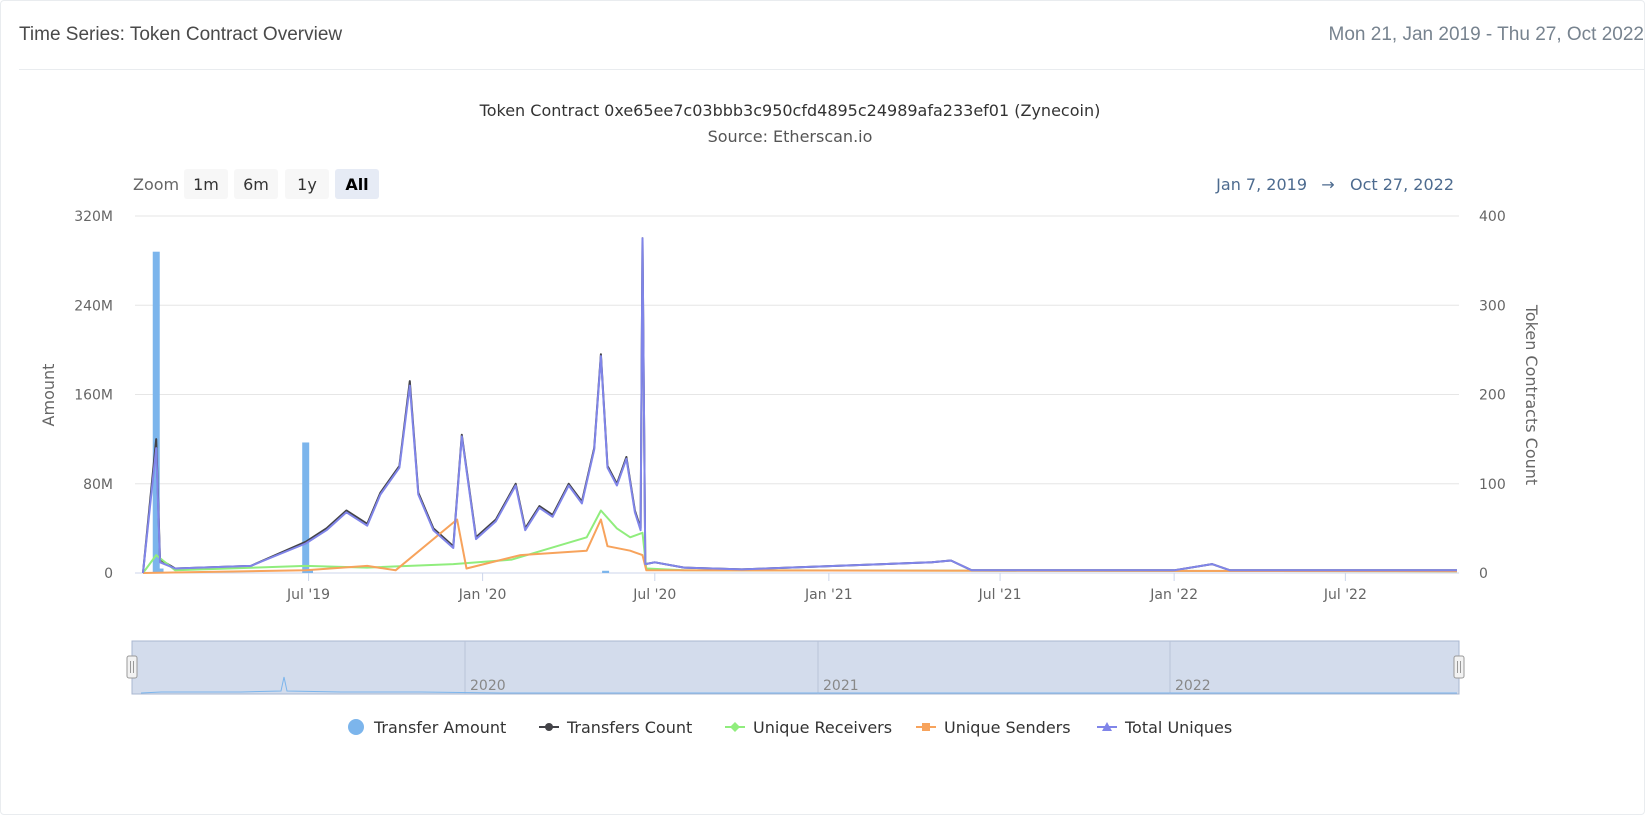 The width and height of the screenshot is (1652, 821). What do you see at coordinates (93, 217) in the screenshot?
I see `y-left-tick-label: 320M` at bounding box center [93, 217].